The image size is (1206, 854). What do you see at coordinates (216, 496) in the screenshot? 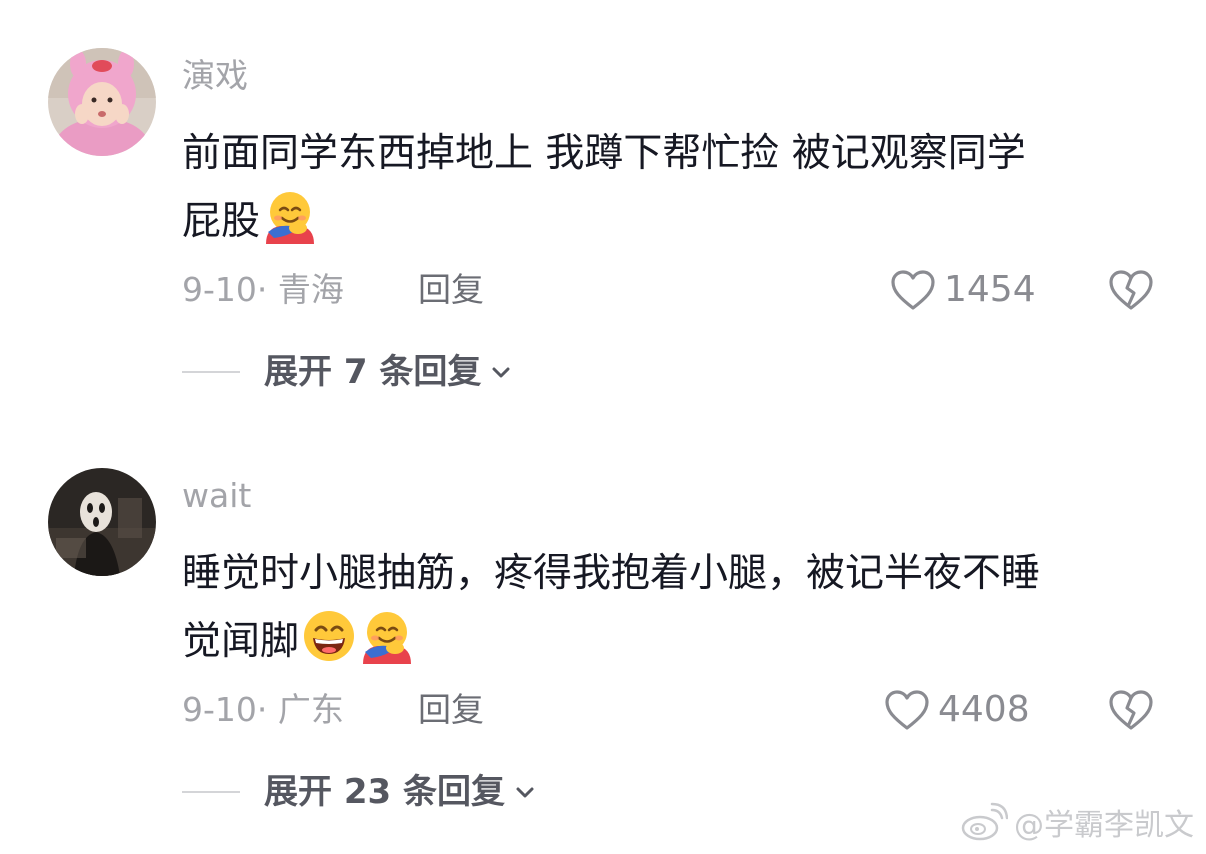
I see `username: wait` at bounding box center [216, 496].